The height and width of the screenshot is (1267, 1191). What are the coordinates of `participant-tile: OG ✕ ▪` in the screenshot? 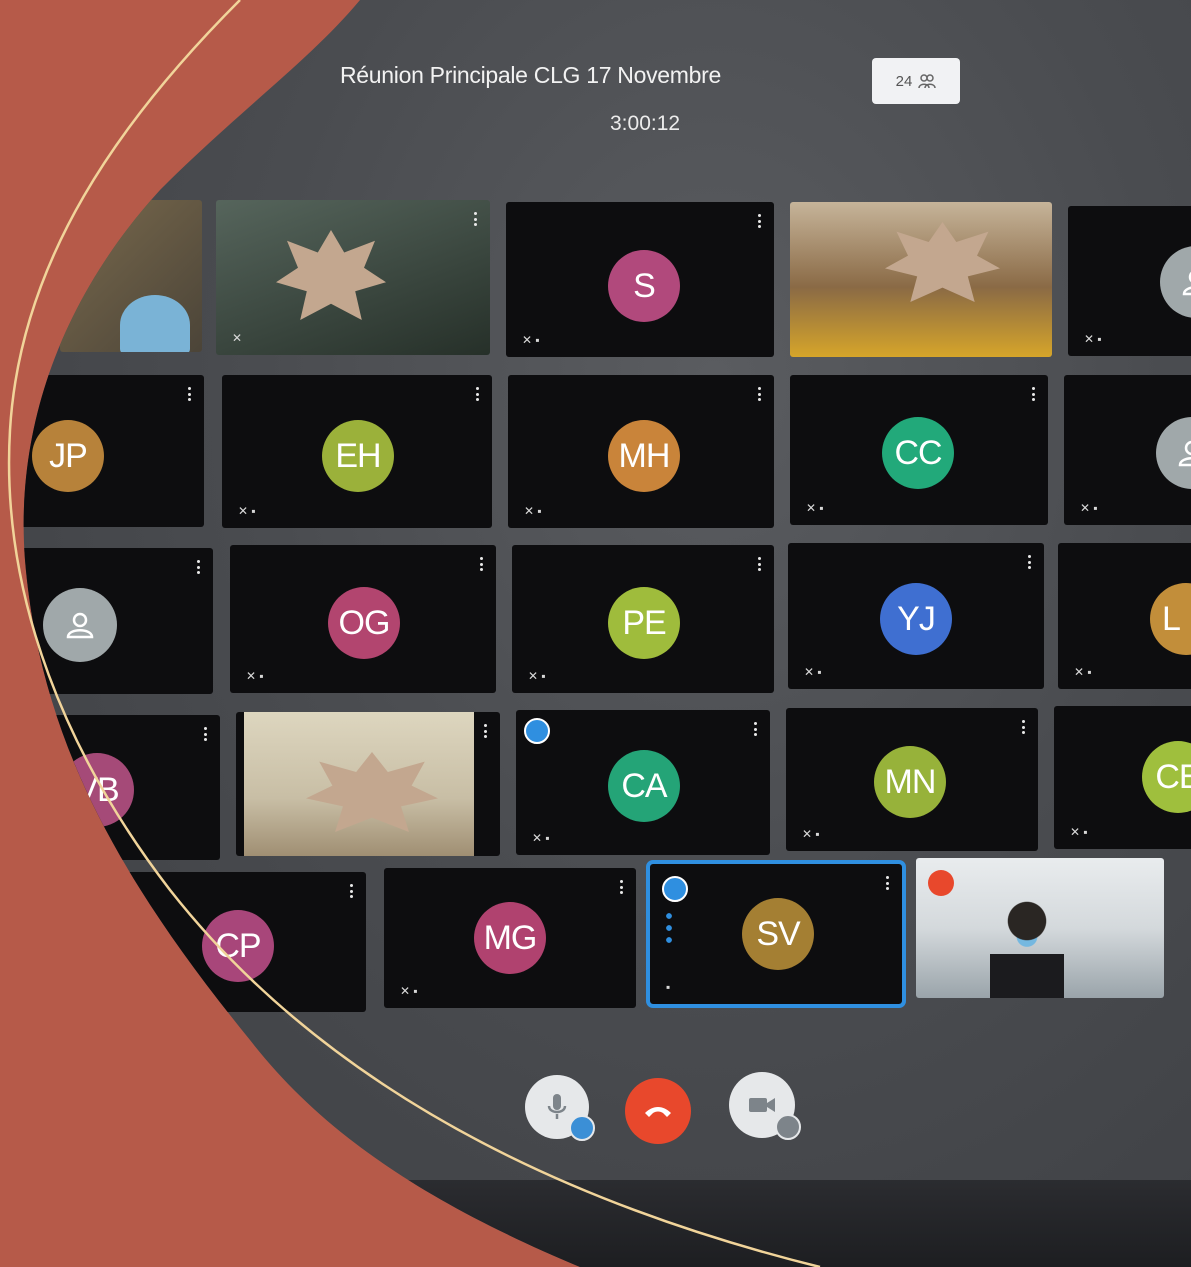 It's located at (363, 619).